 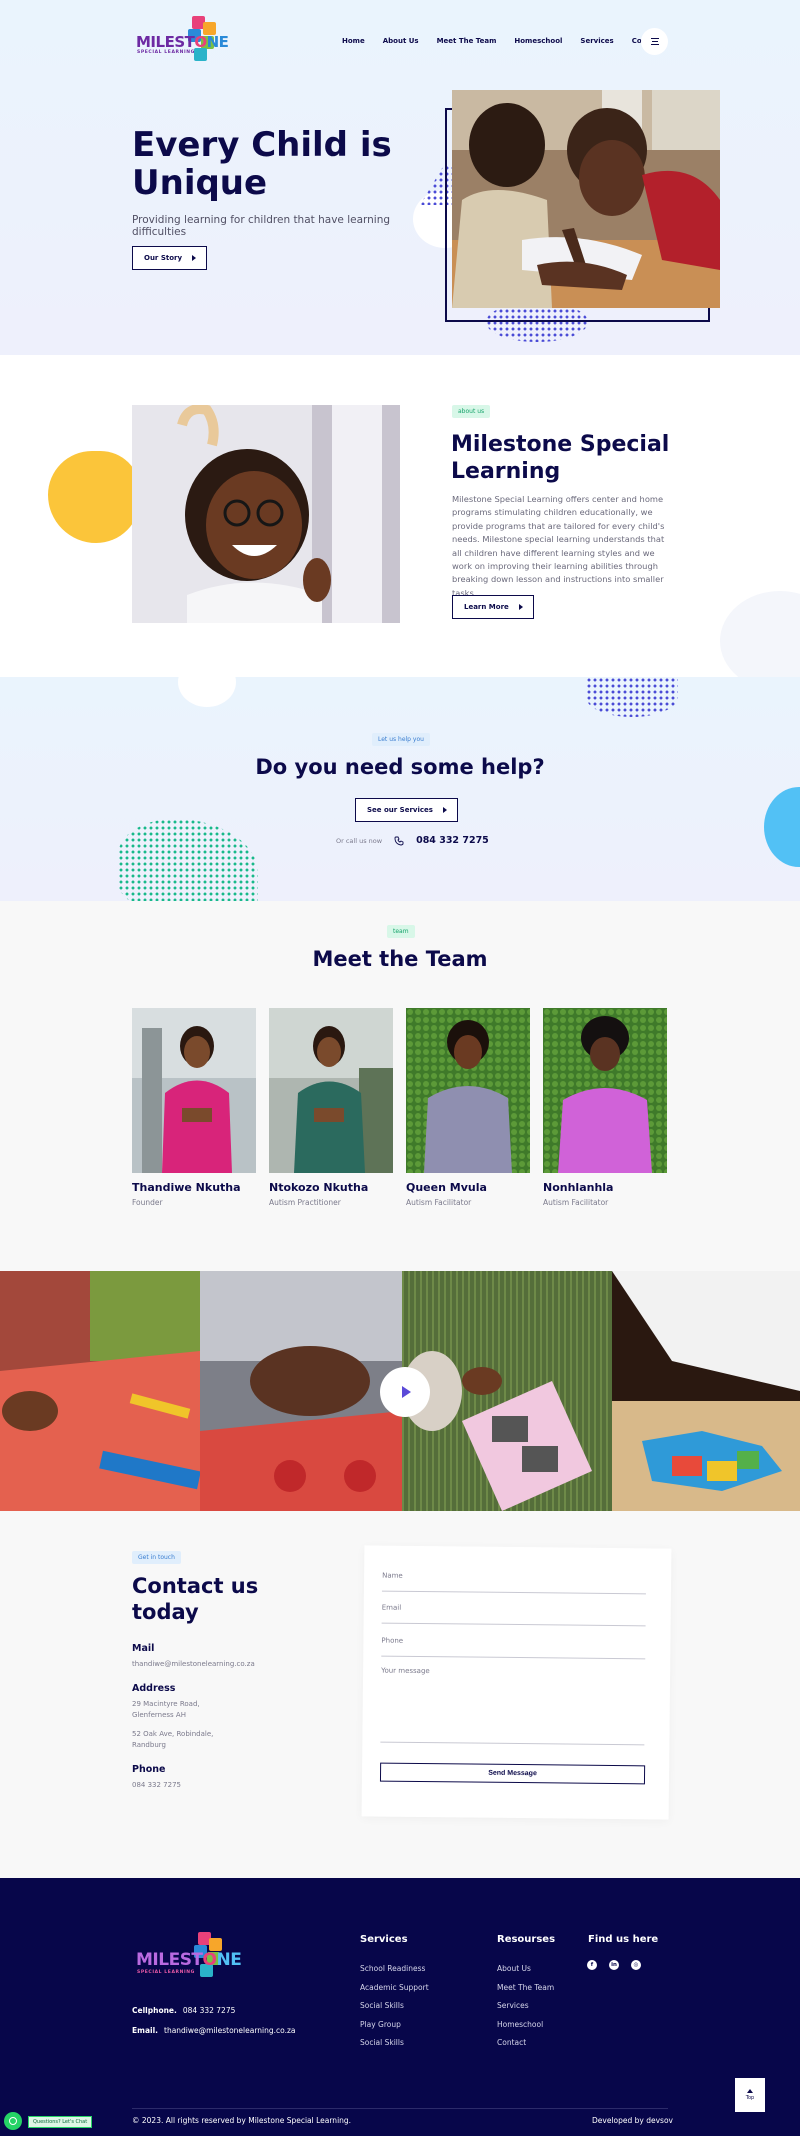 I want to click on back-to-top-button: Top, so click(x=750, y=2095).